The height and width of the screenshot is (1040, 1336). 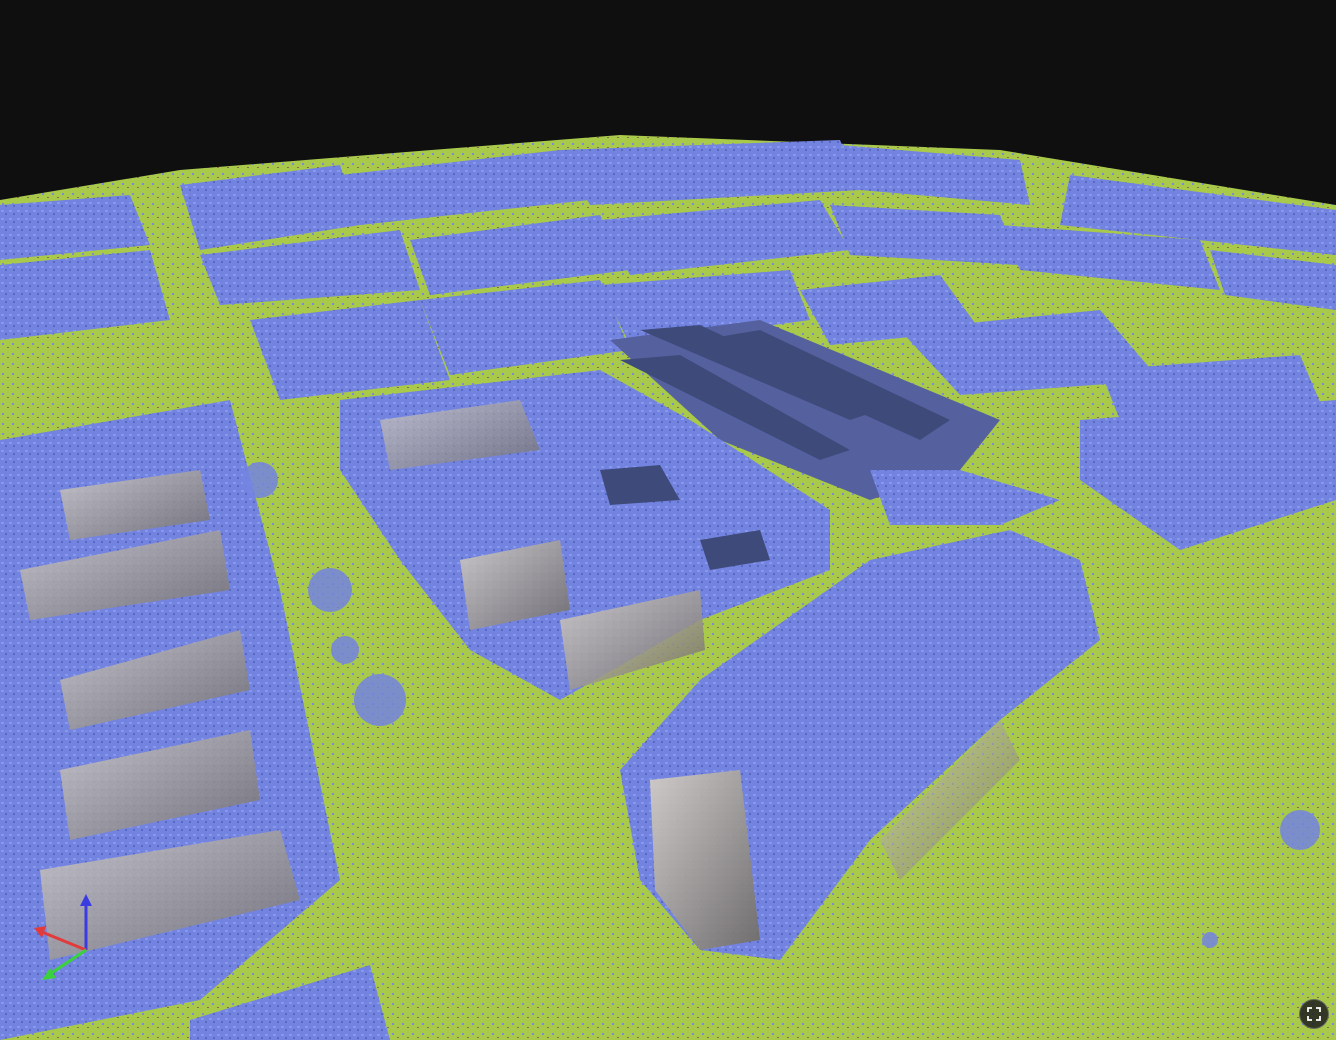 I want to click on fullscreen-button, so click(x=1314, y=1014).